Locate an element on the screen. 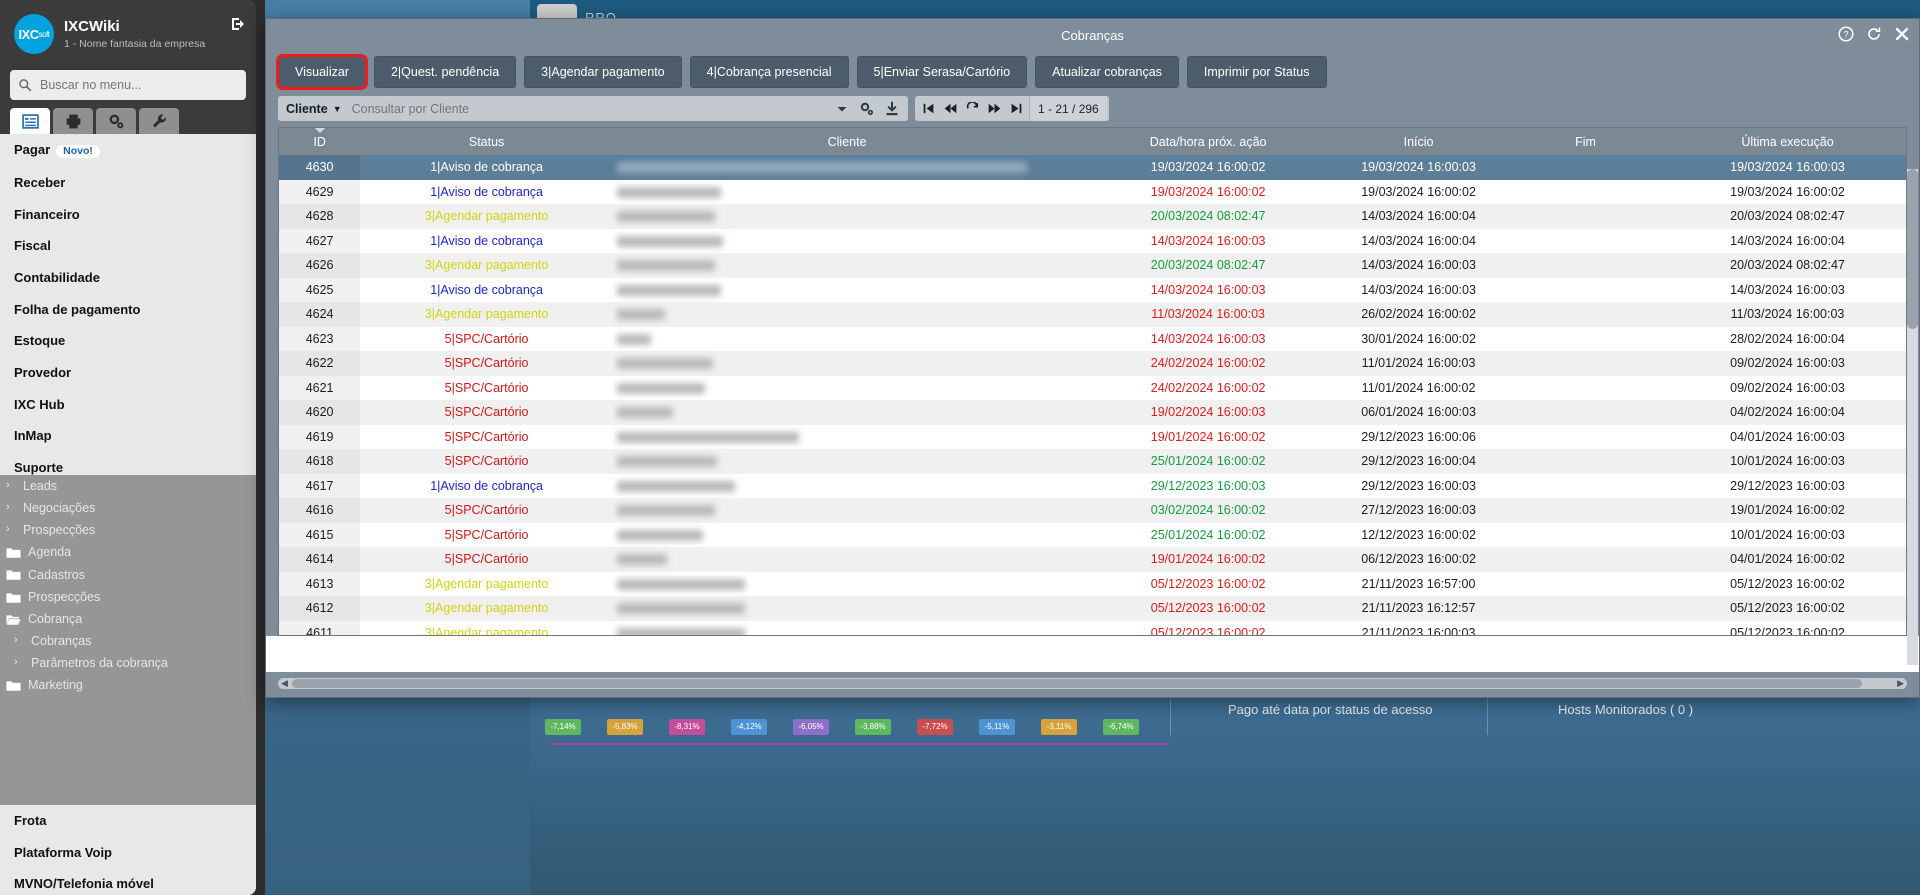 The width and height of the screenshot is (1920, 895). sidebar-item-folha-de-pagamento: Folha de pagamento is located at coordinates (128, 310).